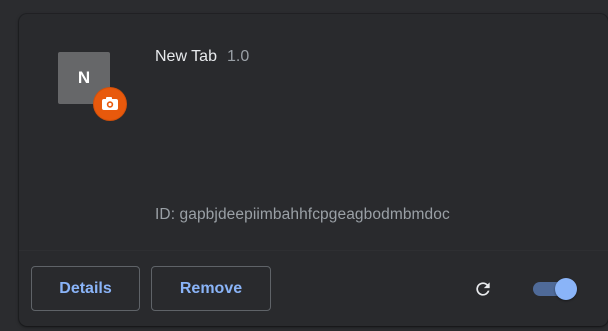 The height and width of the screenshot is (331, 608). What do you see at coordinates (566, 289) in the screenshot?
I see `toggle-knob` at bounding box center [566, 289].